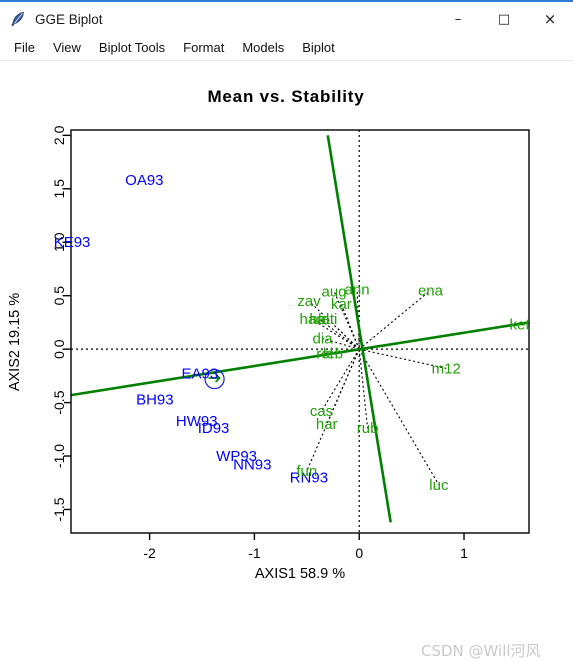  I want to click on environment-label-har: har, so click(327, 424).